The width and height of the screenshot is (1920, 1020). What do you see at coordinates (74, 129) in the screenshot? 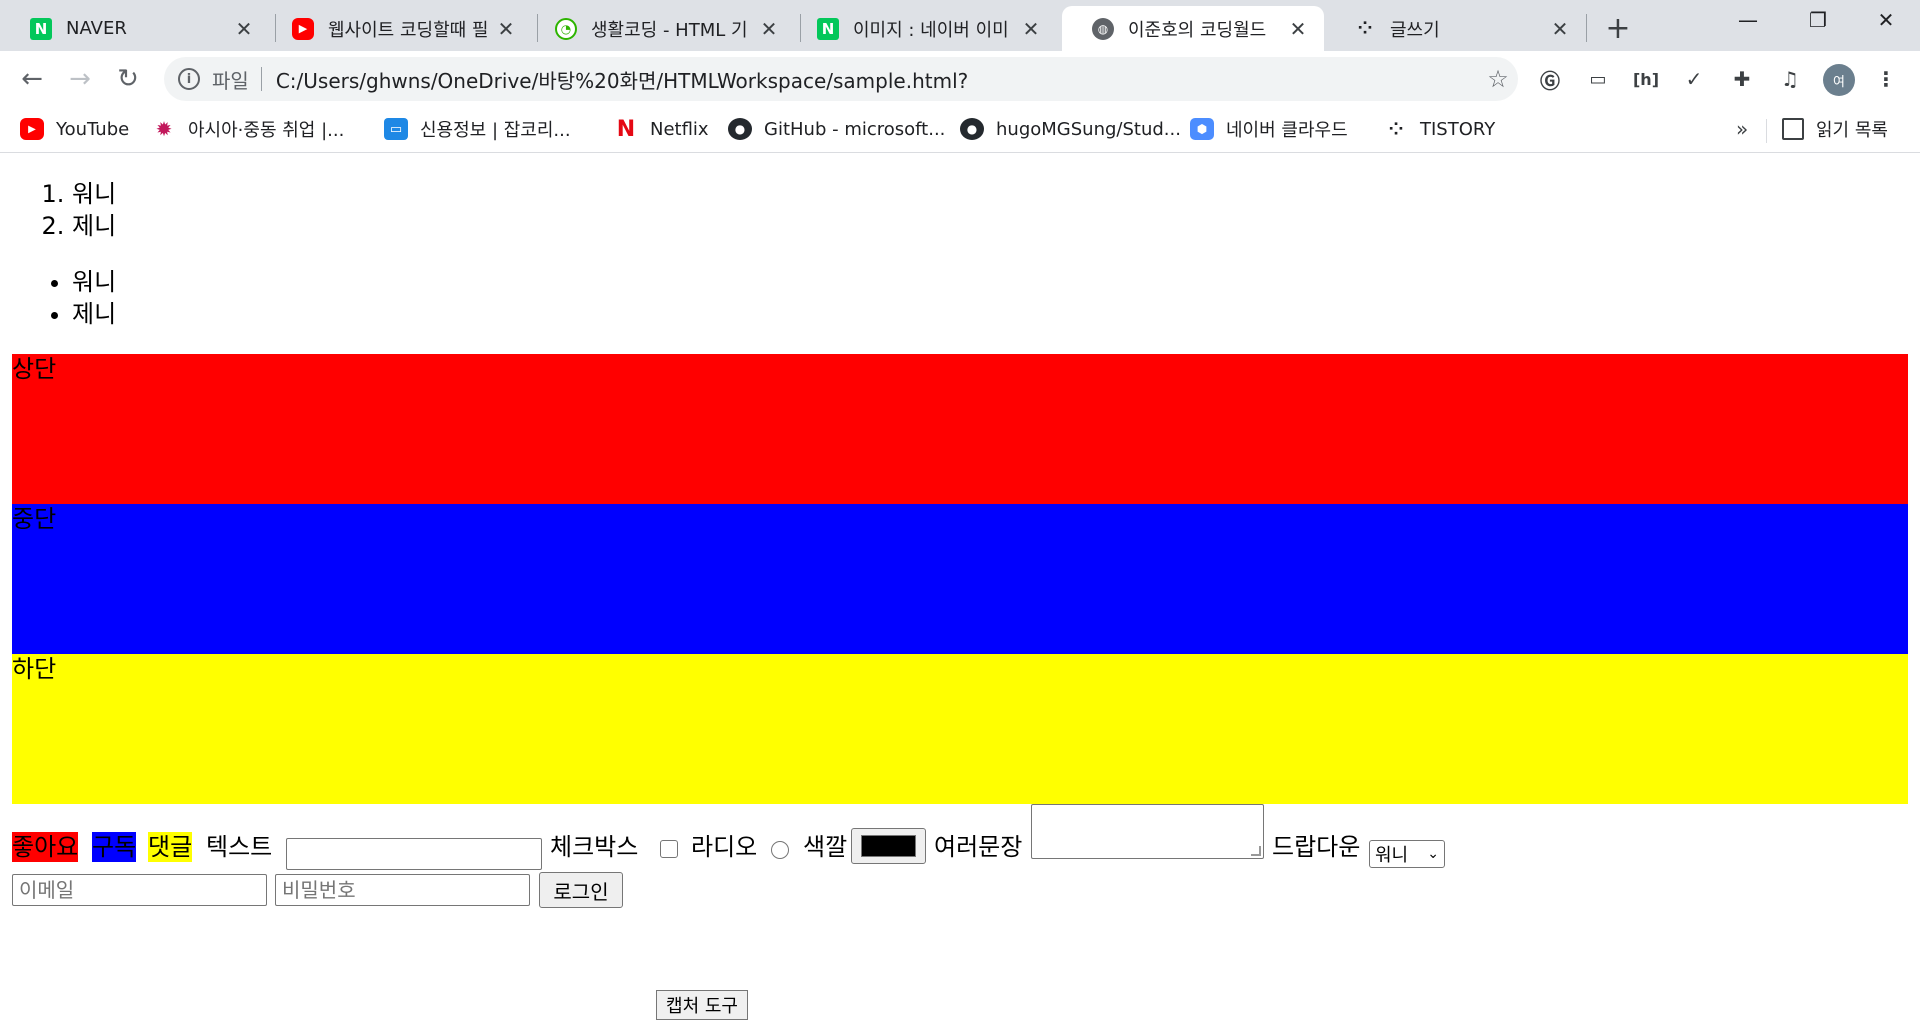
I see `bookmark-youtube: ▶ YouTube` at bounding box center [74, 129].